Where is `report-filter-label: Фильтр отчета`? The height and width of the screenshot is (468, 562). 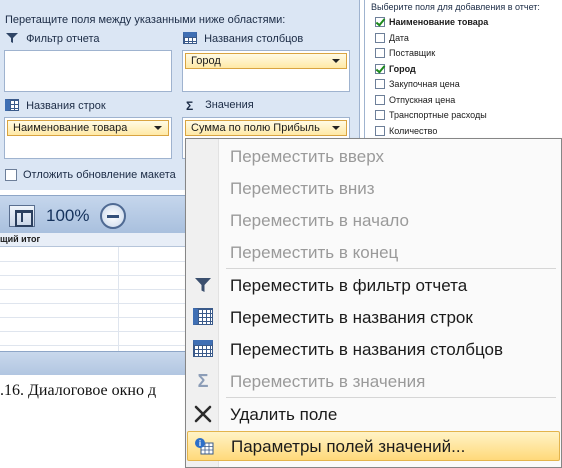 report-filter-label: Фильтр отчета is located at coordinates (52, 38).